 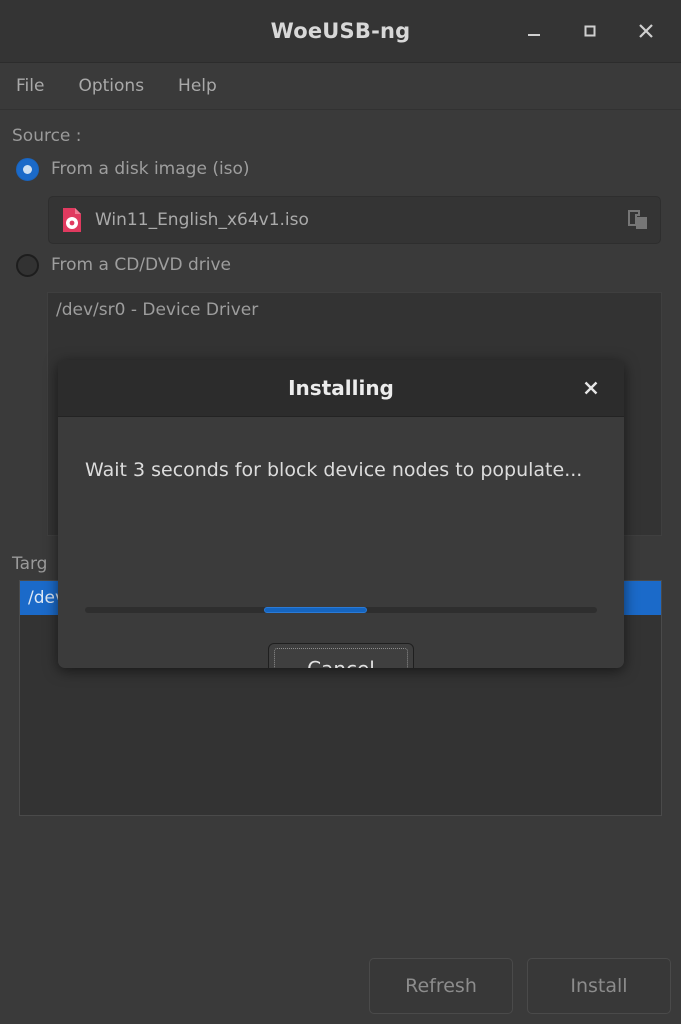 I want to click on radio-from-cd-drive: From a CD/DVD drive, so click(x=343, y=265).